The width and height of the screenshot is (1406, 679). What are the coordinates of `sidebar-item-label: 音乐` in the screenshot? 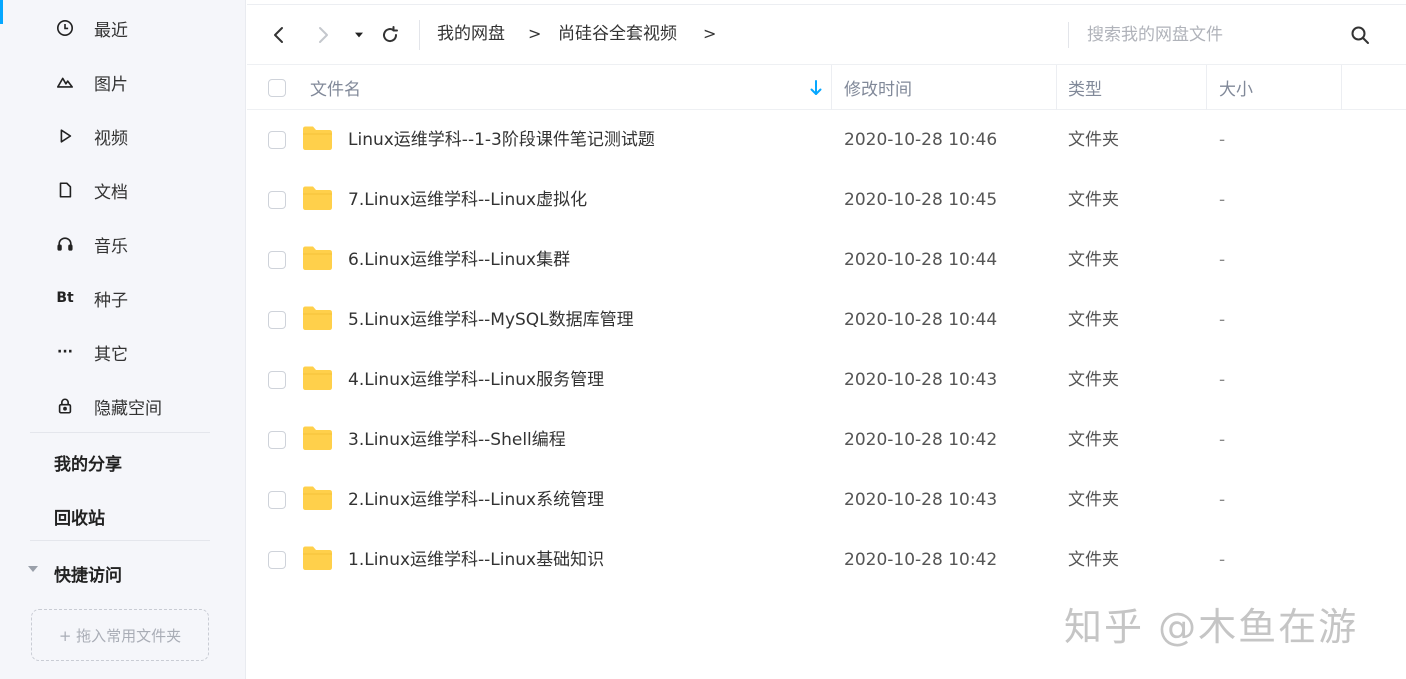 It's located at (111, 246).